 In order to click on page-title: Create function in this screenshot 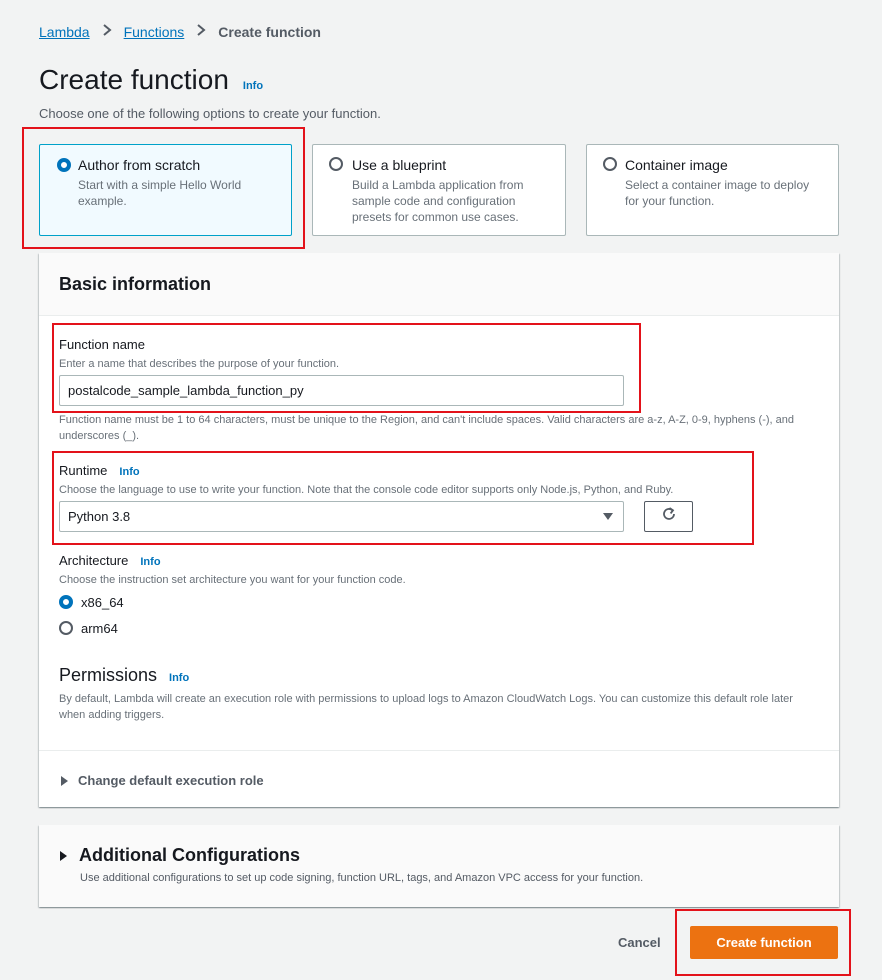, I will do `click(134, 79)`.